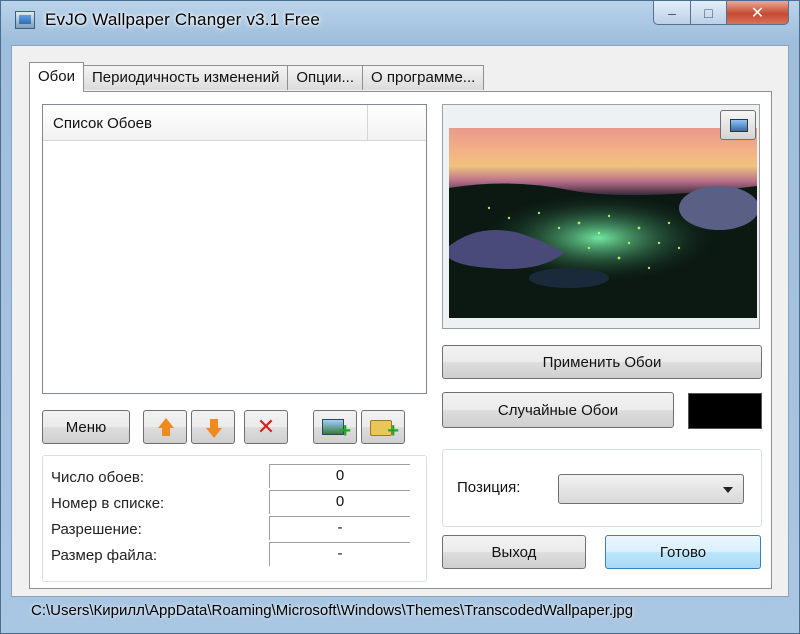 The width and height of the screenshot is (800, 634). Describe the element at coordinates (339, 476) in the screenshot. I see `wallpaper-count-value: 0` at that location.